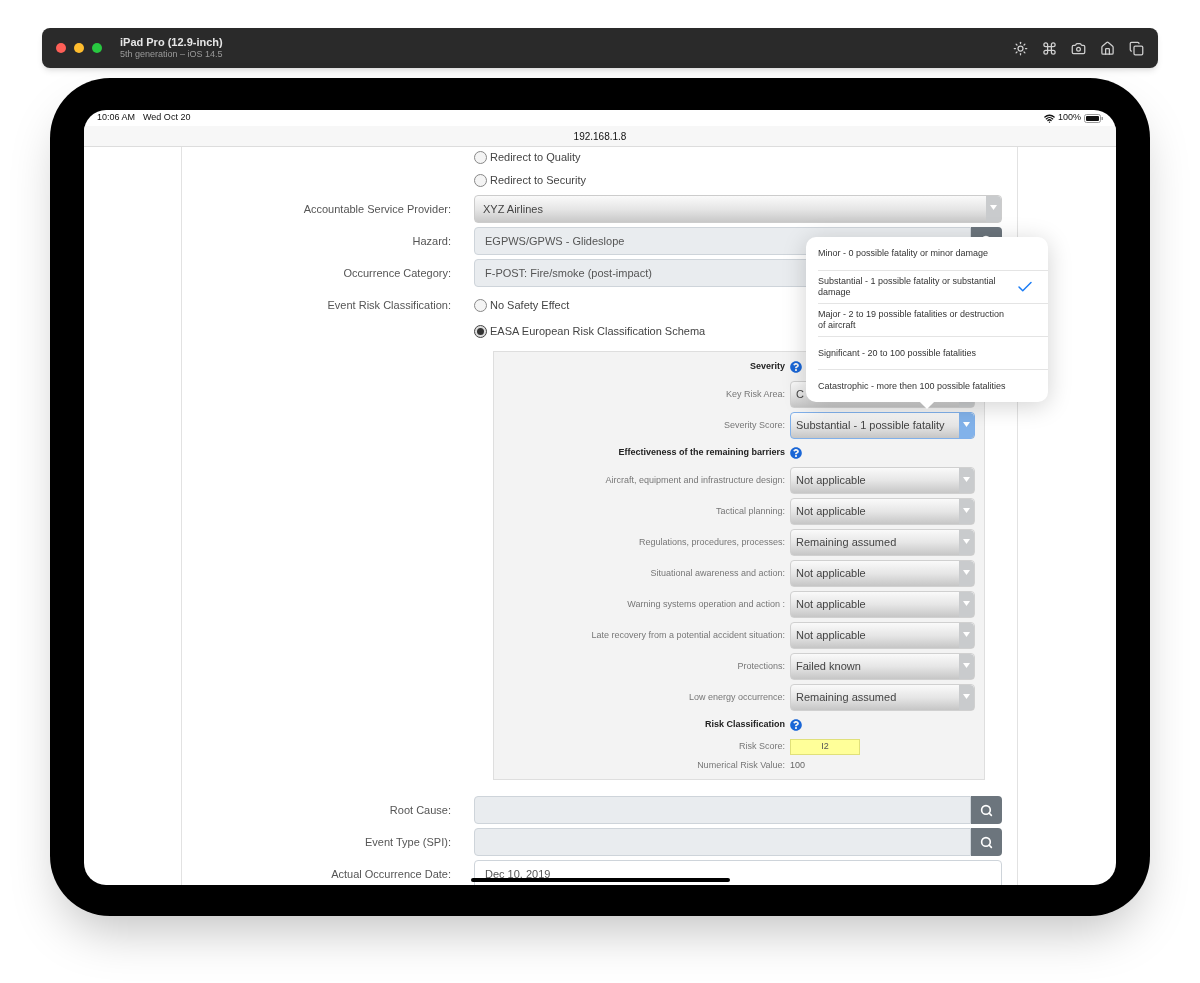  Describe the element at coordinates (933, 352) in the screenshot. I see `menu-option: Significant - 20 to 100 possible fatalities` at that location.